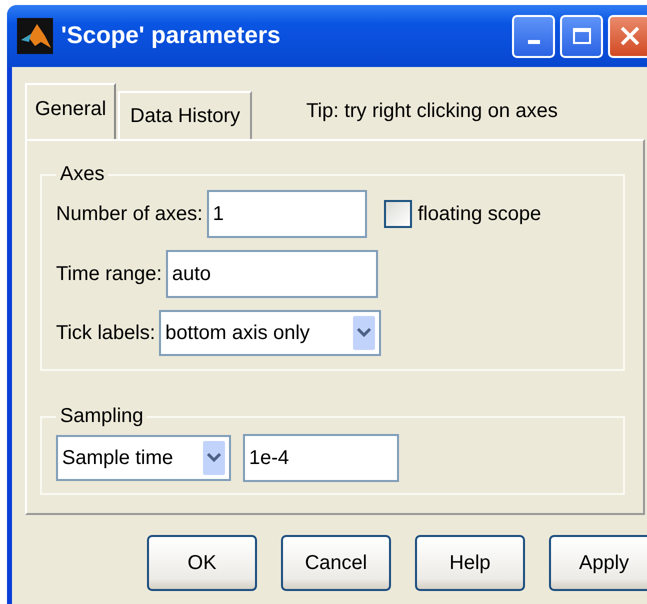  I want to click on field-label: Number of axes:, so click(129, 214).